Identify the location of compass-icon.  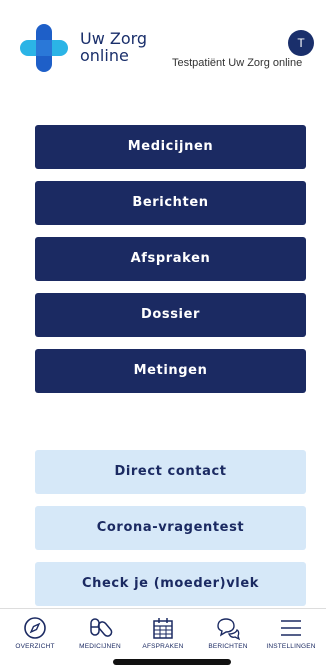
(35, 628).